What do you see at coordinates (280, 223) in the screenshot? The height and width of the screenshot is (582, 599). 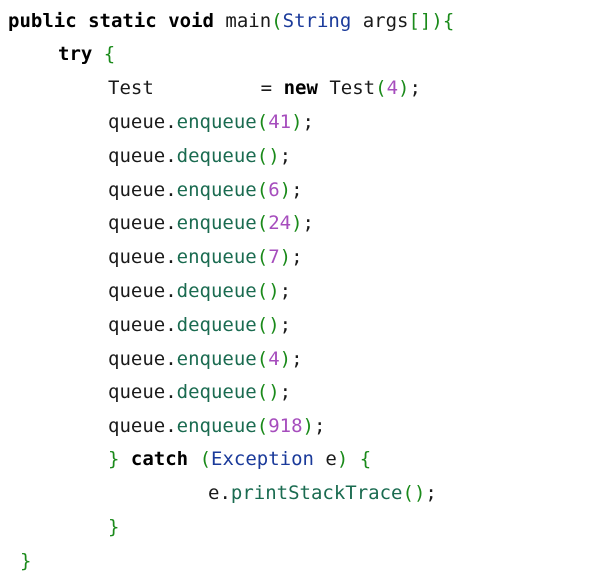 I see `number-literal: 24` at bounding box center [280, 223].